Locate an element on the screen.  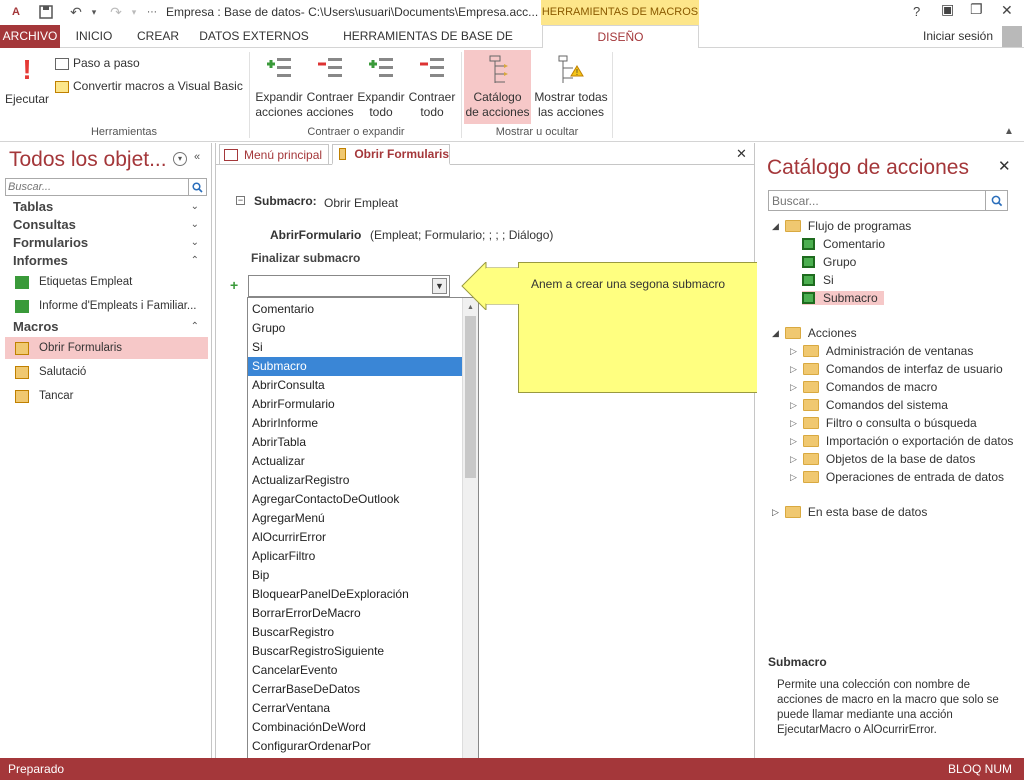
tab-crear: CREAR is located at coordinates (158, 36).